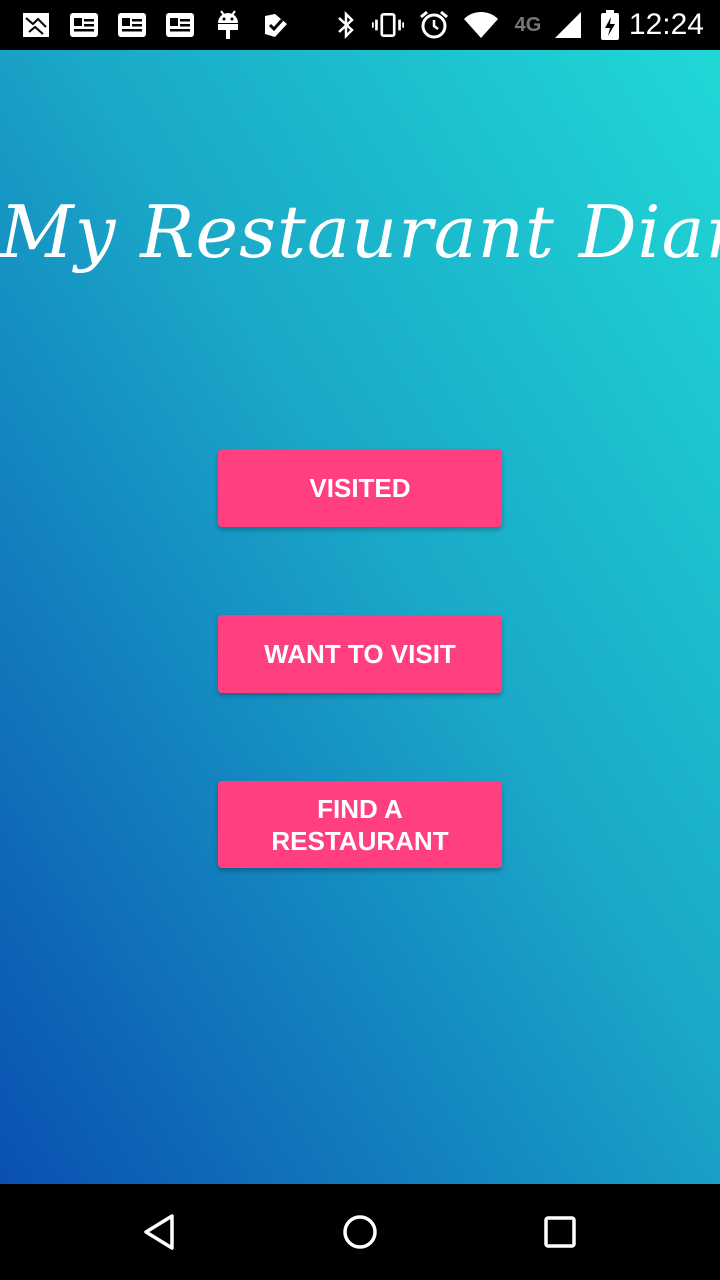 The width and height of the screenshot is (720, 1280). Describe the element at coordinates (160, 1232) in the screenshot. I see `back-icon` at that location.